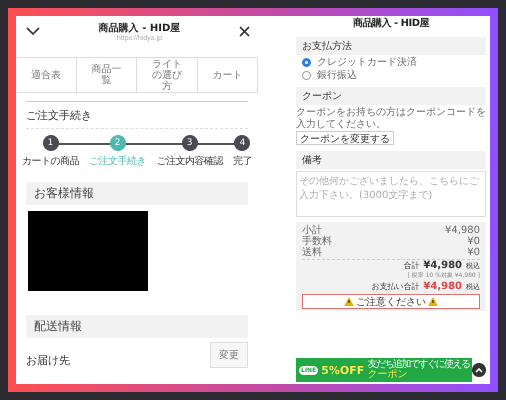 The image size is (506, 400). What do you see at coordinates (391, 160) in the screenshot?
I see `section-heading: 備考` at bounding box center [391, 160].